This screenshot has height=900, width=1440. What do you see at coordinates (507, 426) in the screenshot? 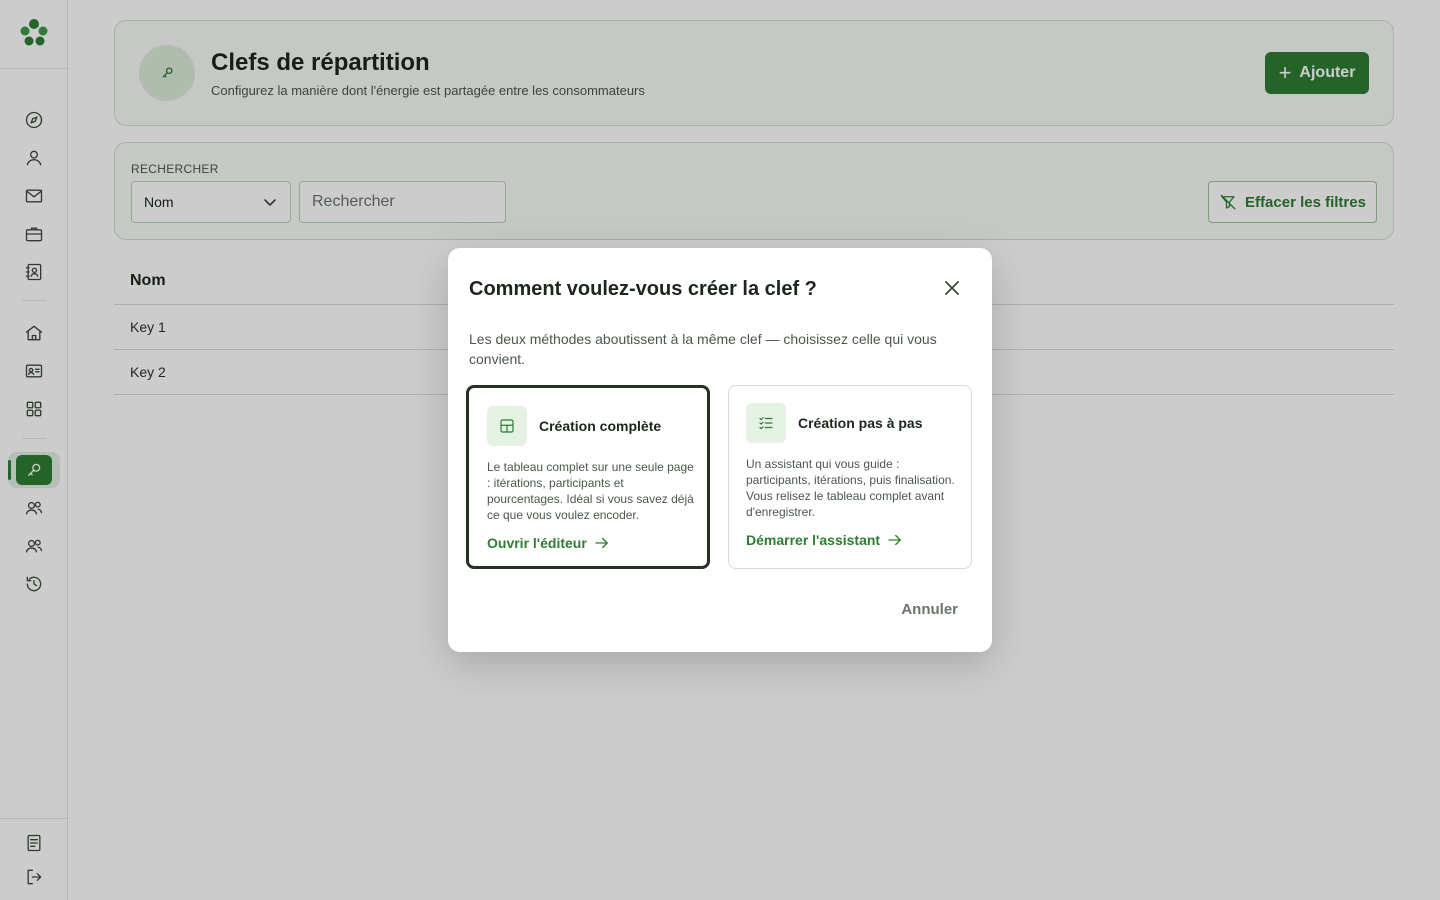
I see `table-icon` at bounding box center [507, 426].